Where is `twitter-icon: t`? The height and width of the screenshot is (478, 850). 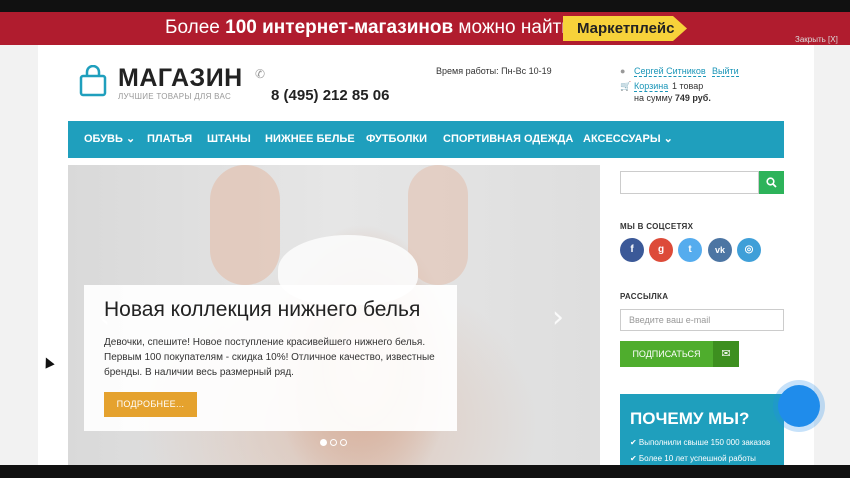 twitter-icon: t is located at coordinates (690, 250).